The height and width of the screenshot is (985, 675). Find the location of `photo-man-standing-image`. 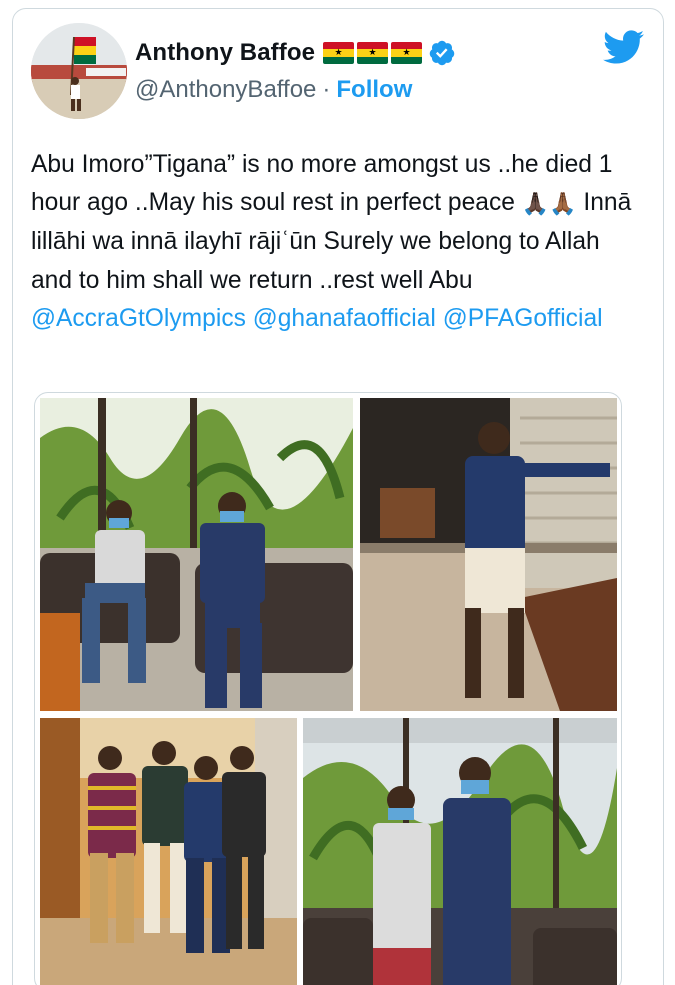

photo-man-standing-image is located at coordinates (488, 554).